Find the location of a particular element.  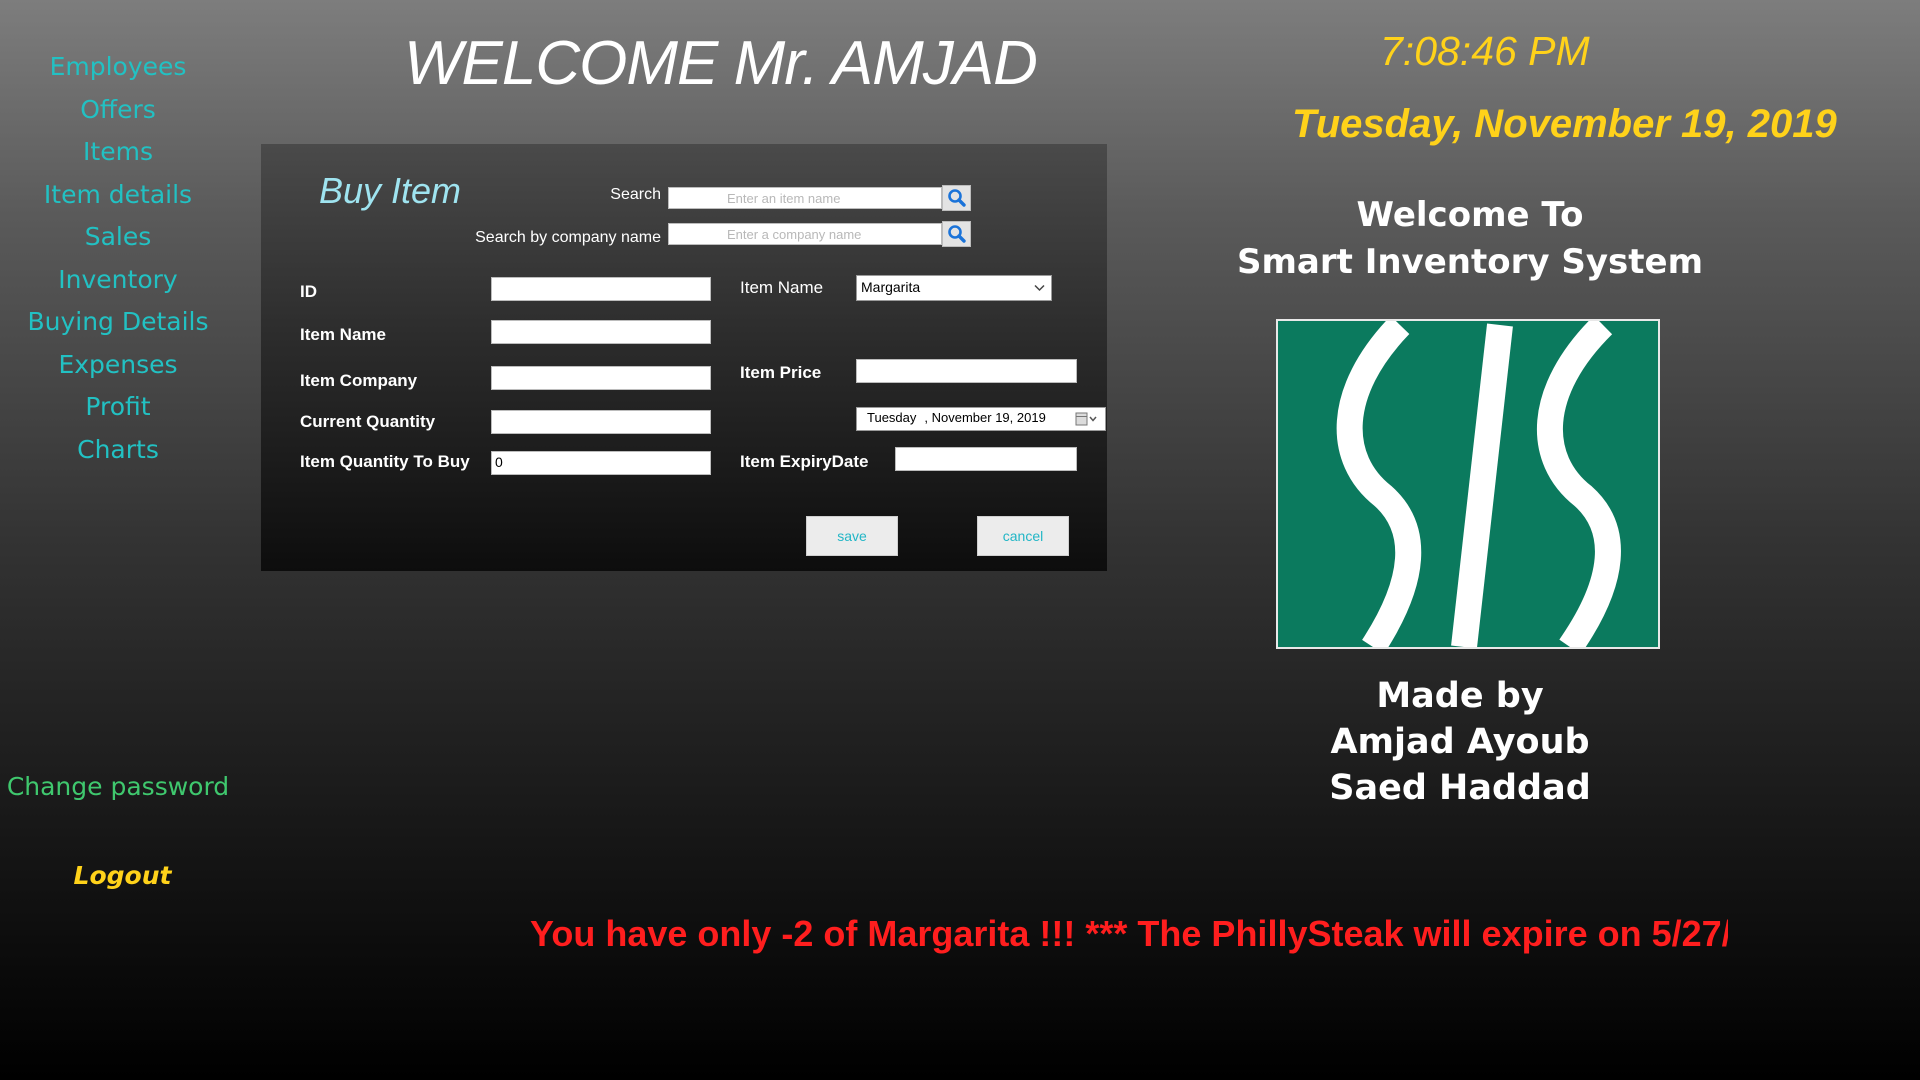

item-price-label: Item Price is located at coordinates (781, 372).